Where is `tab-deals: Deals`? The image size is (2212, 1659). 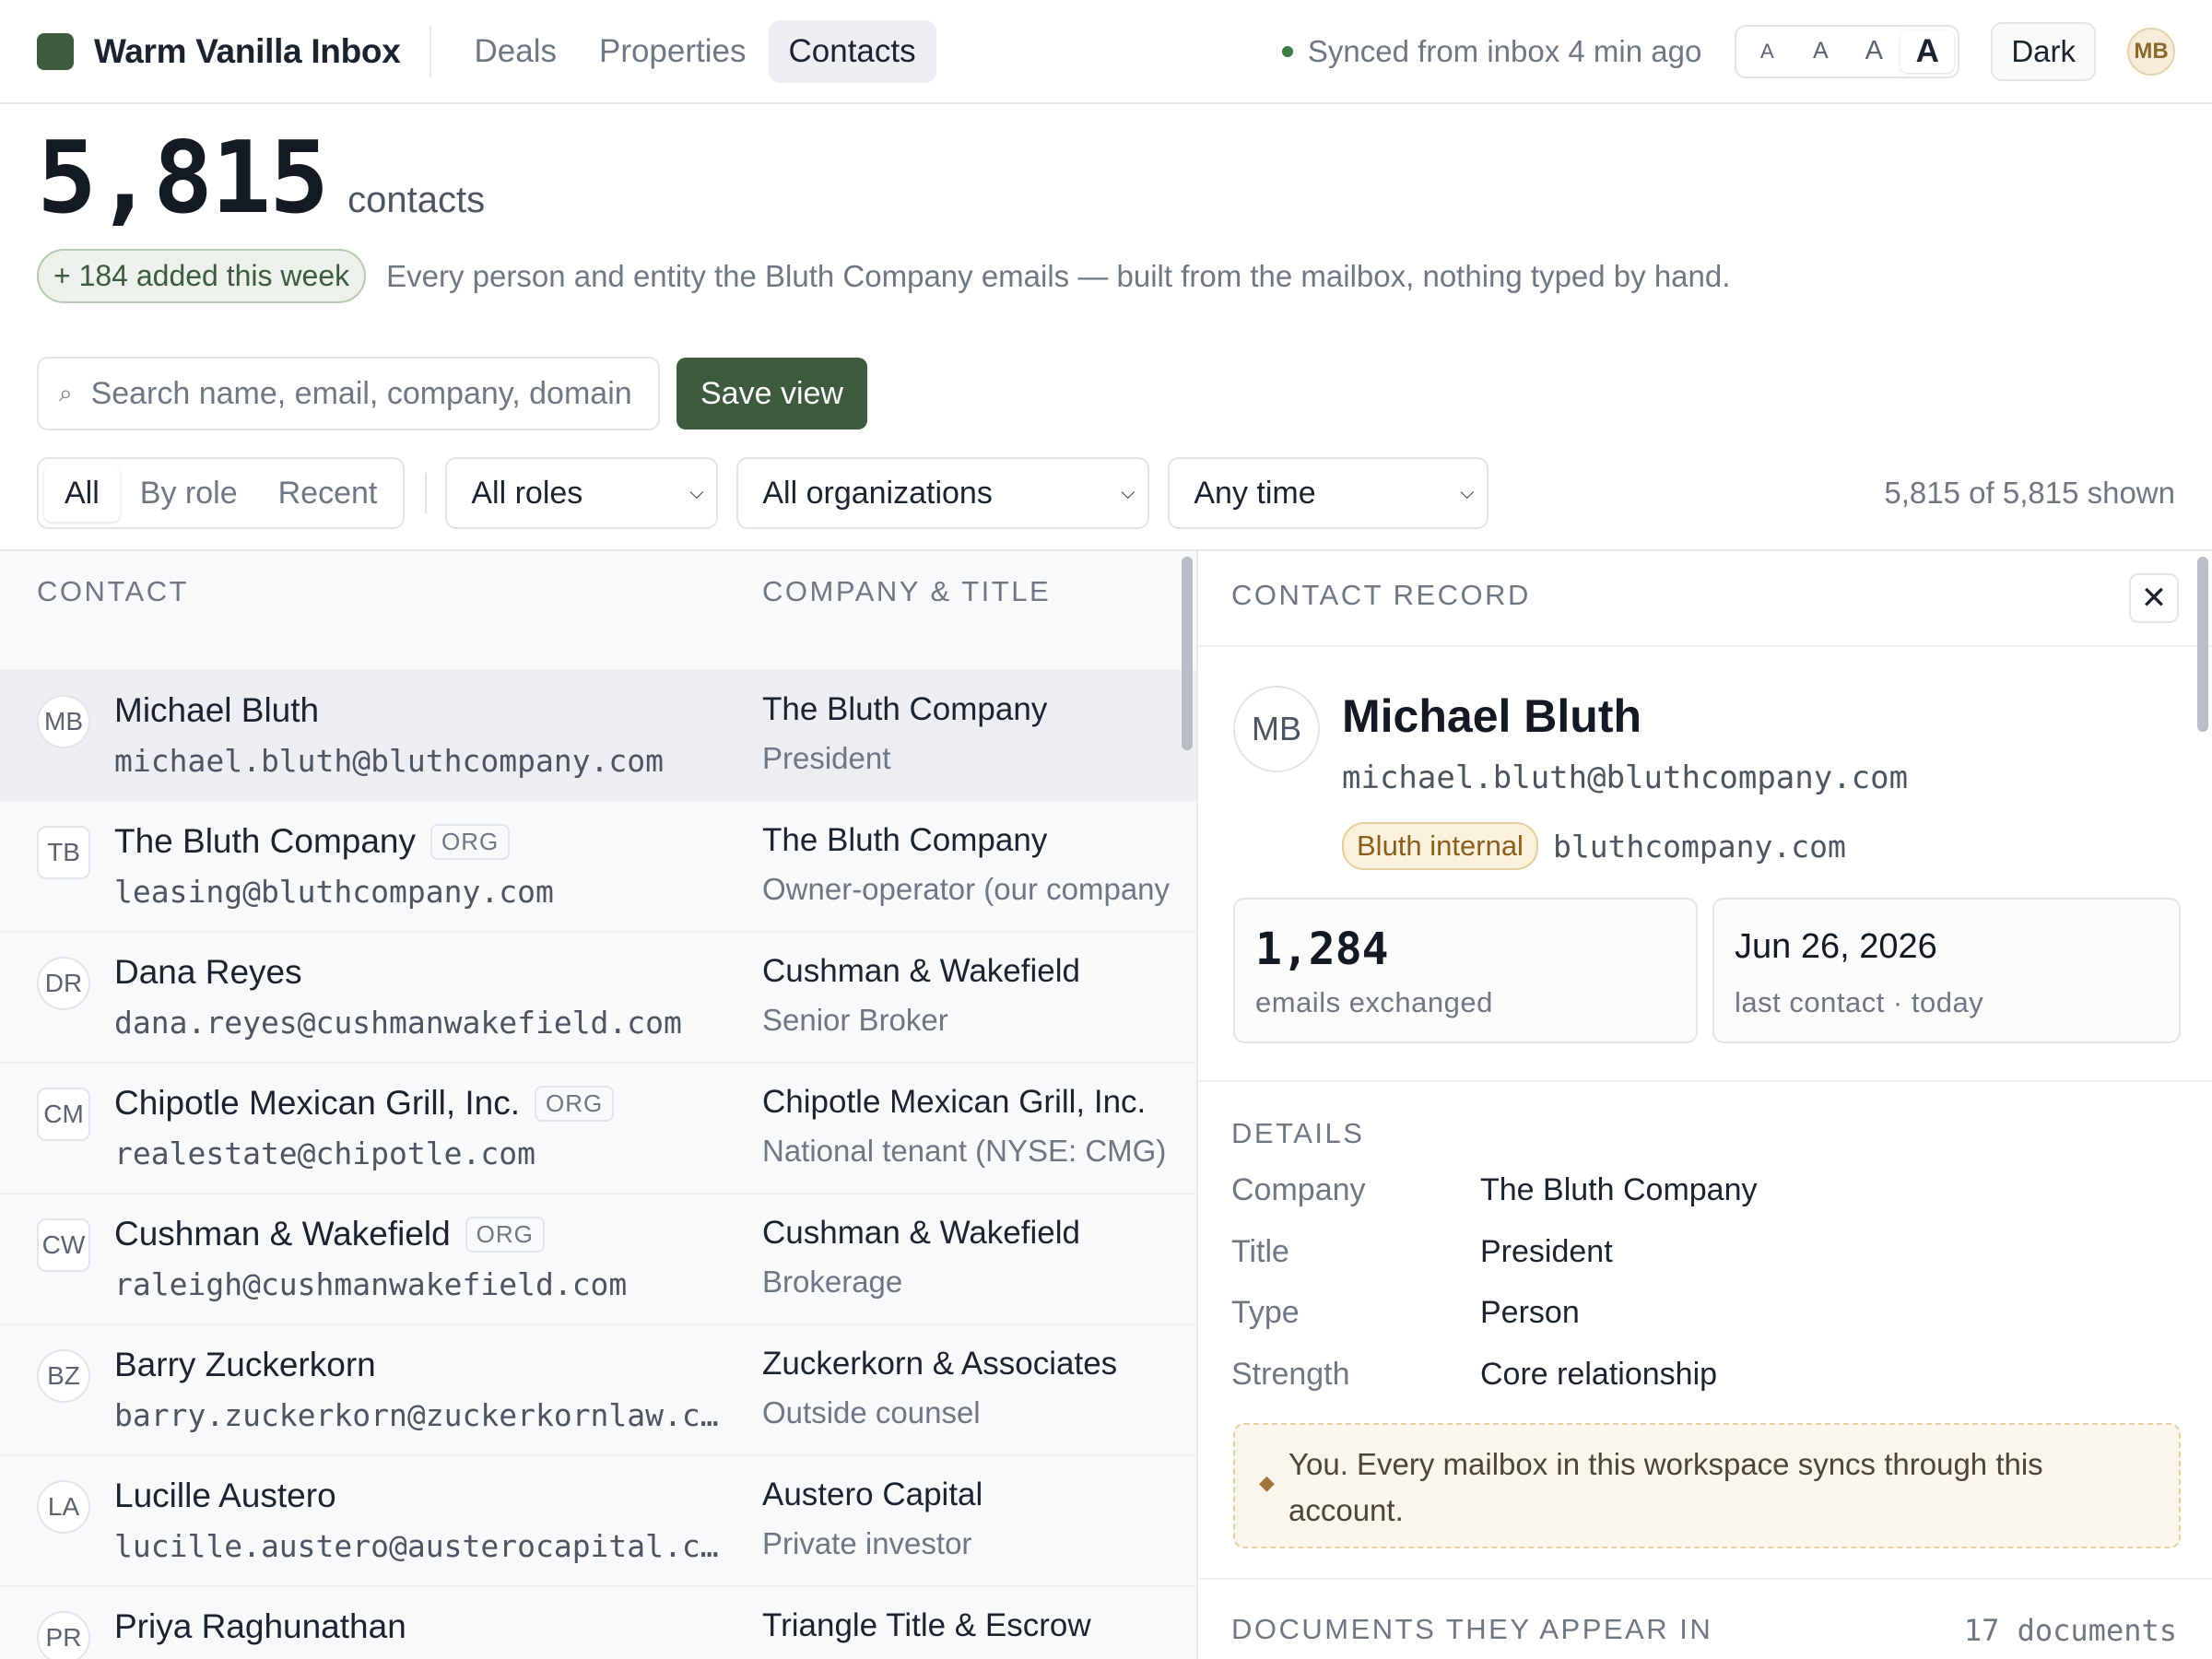 tab-deals: Deals is located at coordinates (514, 51).